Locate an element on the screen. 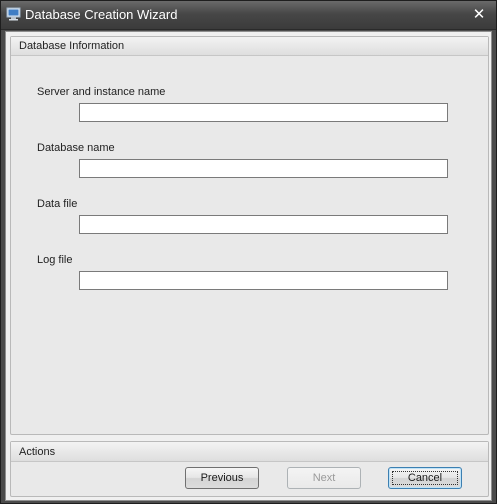 The height and width of the screenshot is (504, 497). window-title: Database Creation Wizard is located at coordinates (101, 14).